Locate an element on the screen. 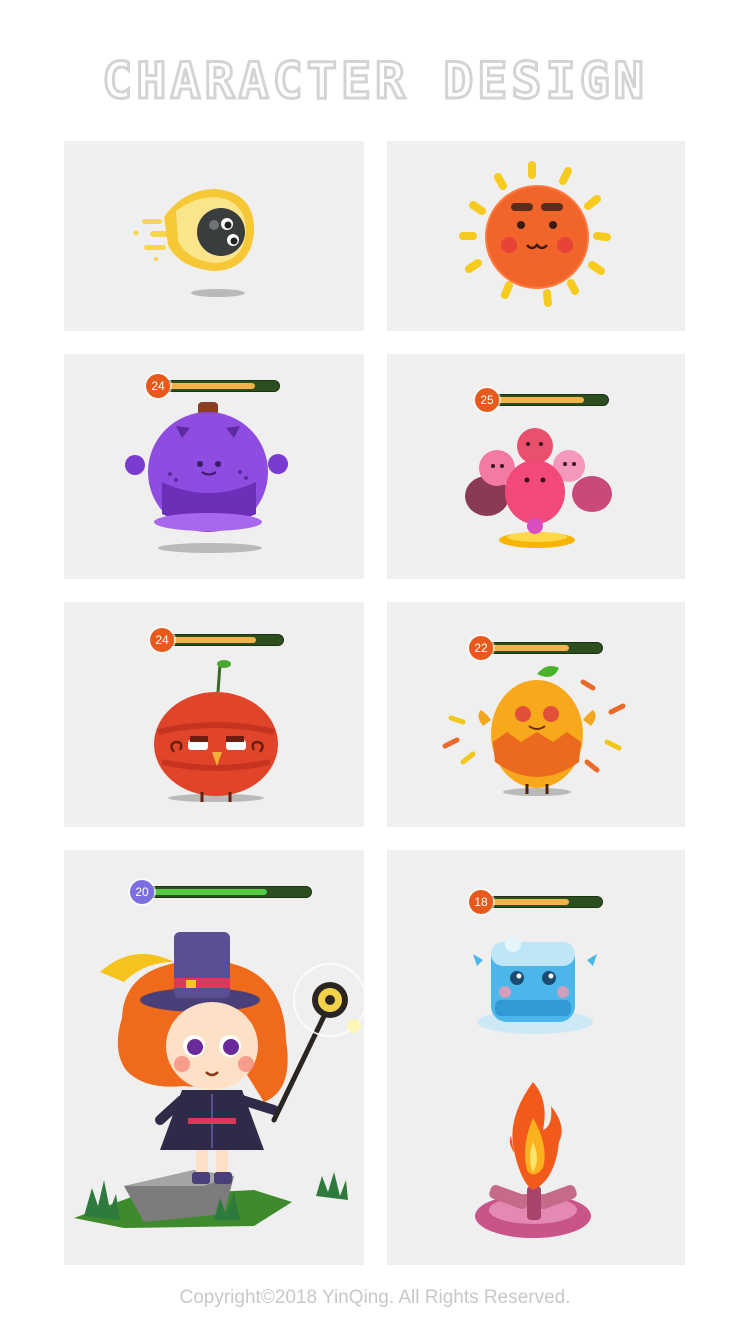 Image resolution: width=750 pixels, height=1334 pixels. witch-girl-icon is located at coordinates (219, 1080).